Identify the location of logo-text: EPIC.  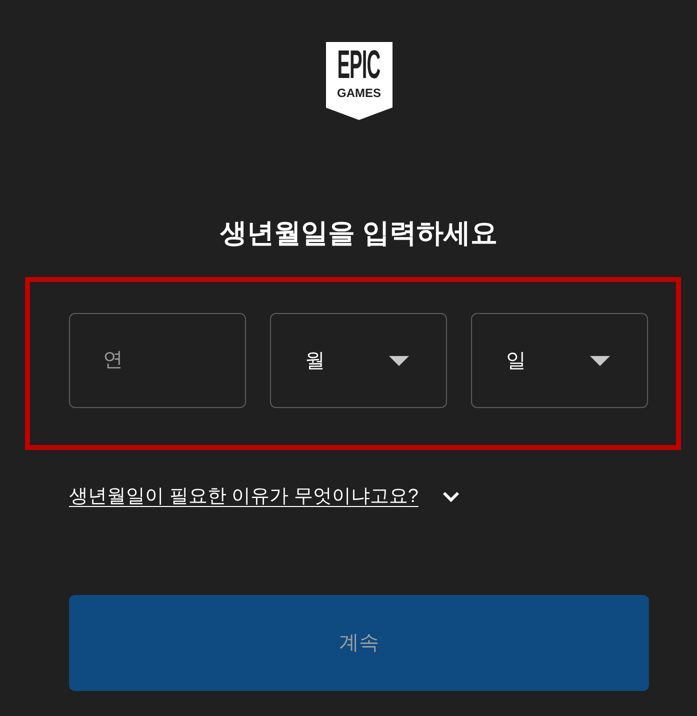
(359, 65).